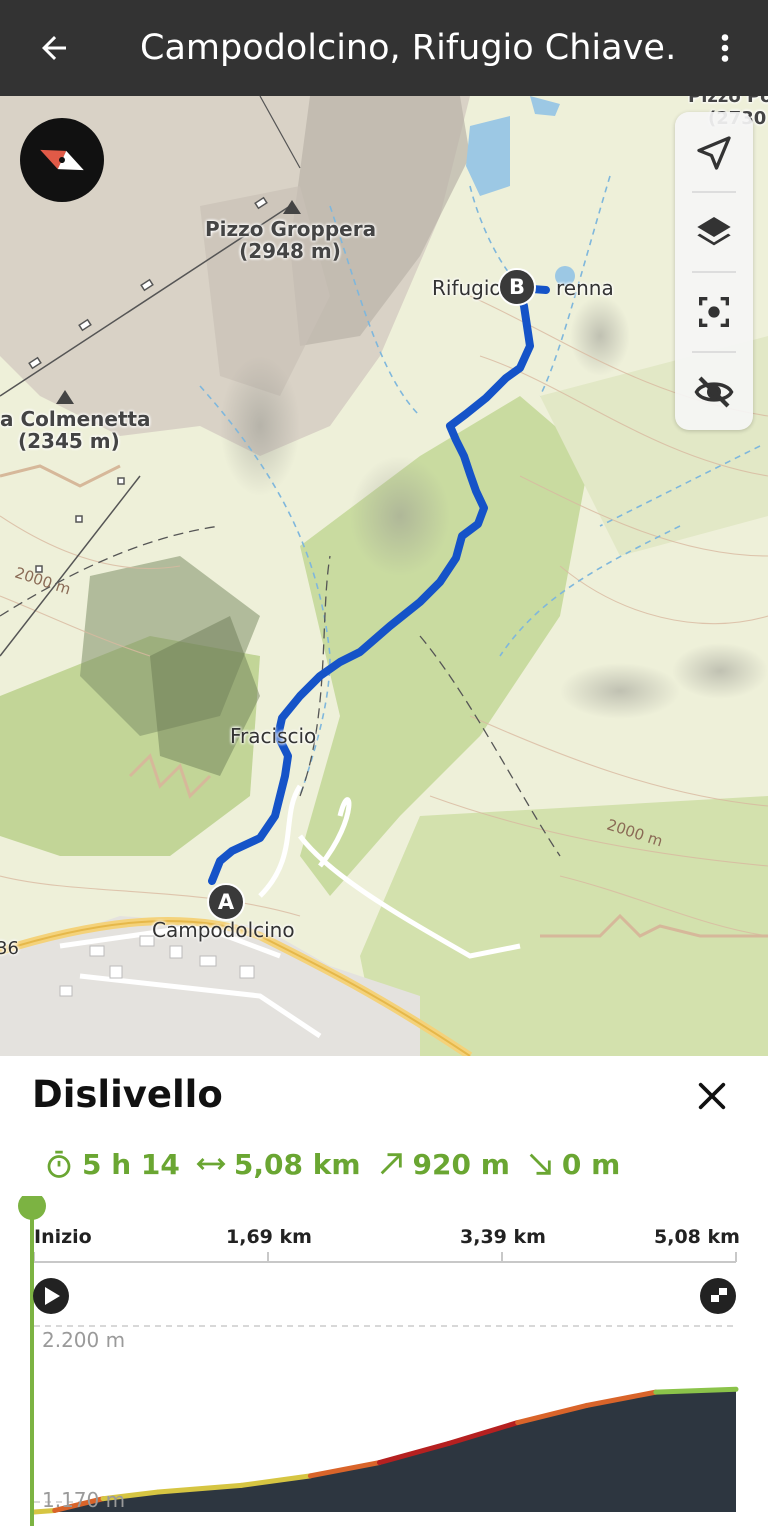  I want to click on close-icon, so click(712, 1096).